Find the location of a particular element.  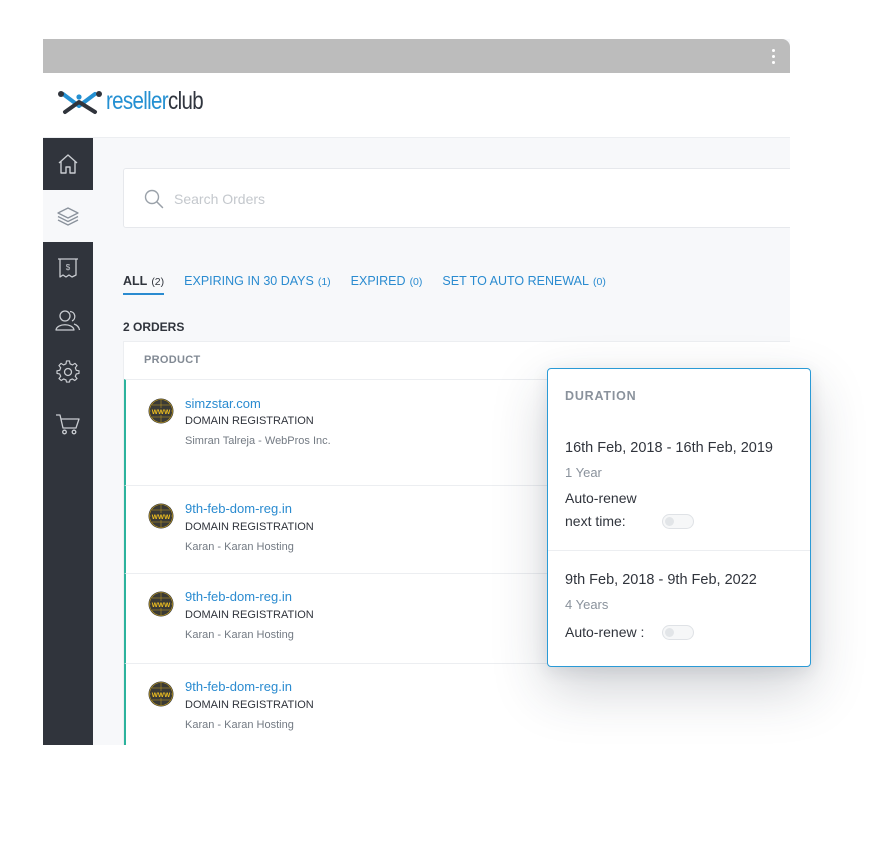

app-header: resellerclub is located at coordinates (416, 105).